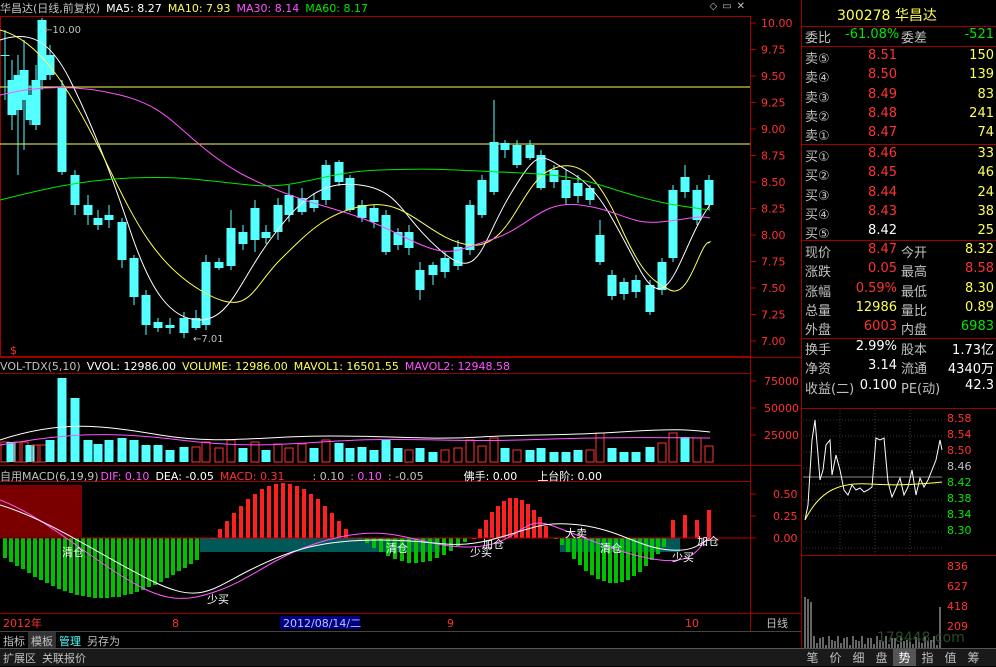 The height and width of the screenshot is (667, 996). I want to click on volume-indicator-name: VOL-TDX(5,10), so click(40, 366).